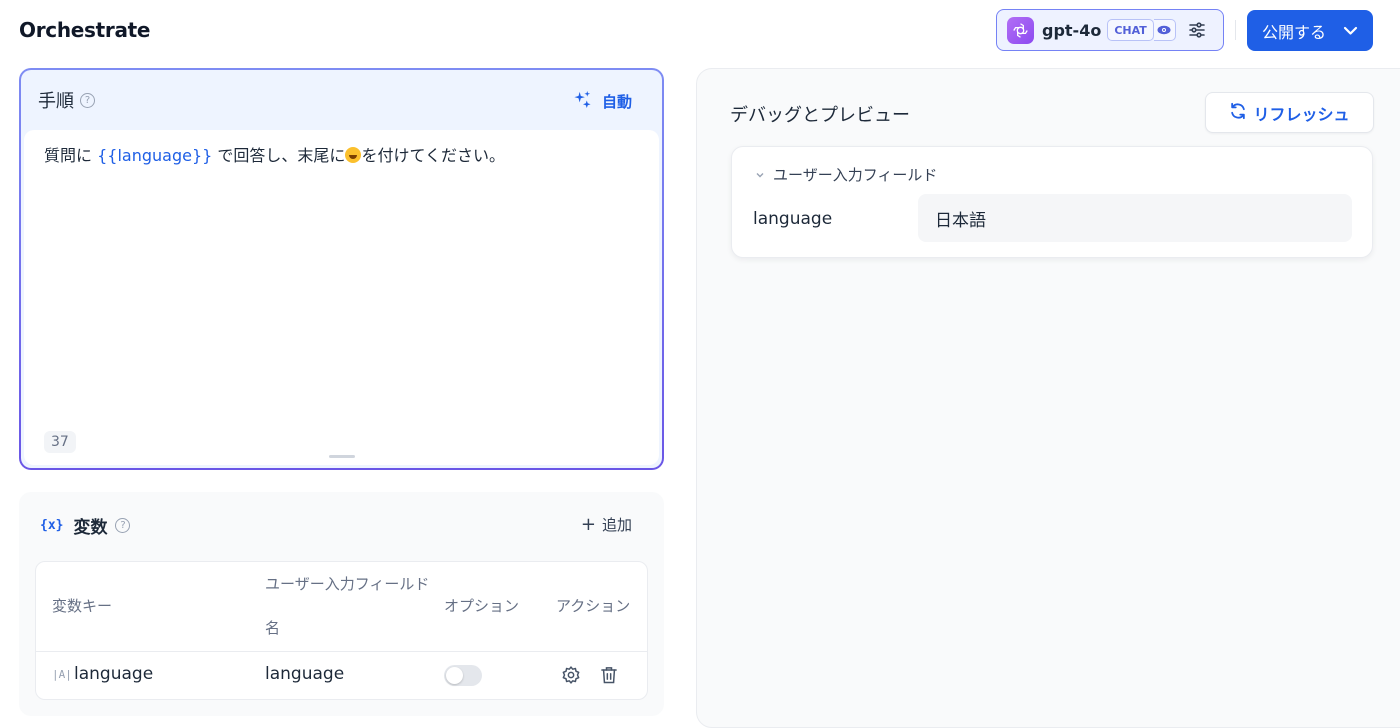  What do you see at coordinates (60, 442) in the screenshot?
I see `char-count-badge: 37` at bounding box center [60, 442].